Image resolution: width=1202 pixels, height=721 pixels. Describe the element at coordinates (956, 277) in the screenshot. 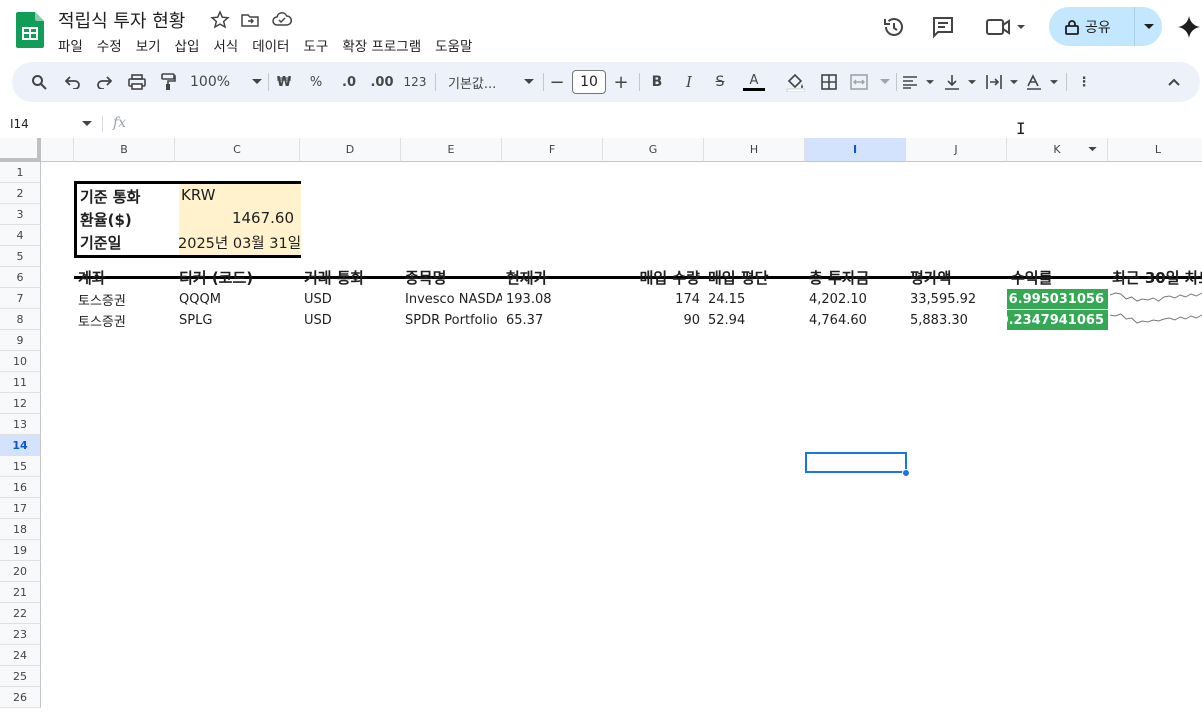

I see `header-cell-8: 평가액` at that location.